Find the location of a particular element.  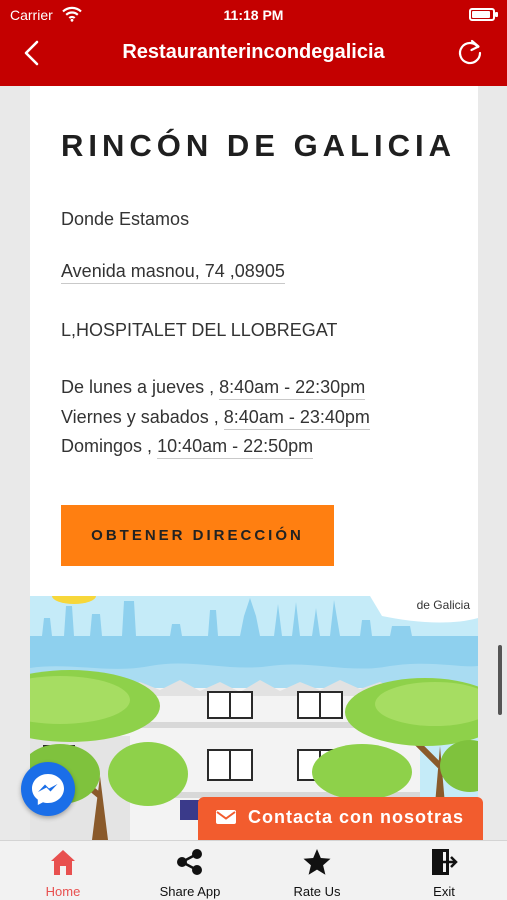

where-label: Donde Estamos is located at coordinates (125, 219).